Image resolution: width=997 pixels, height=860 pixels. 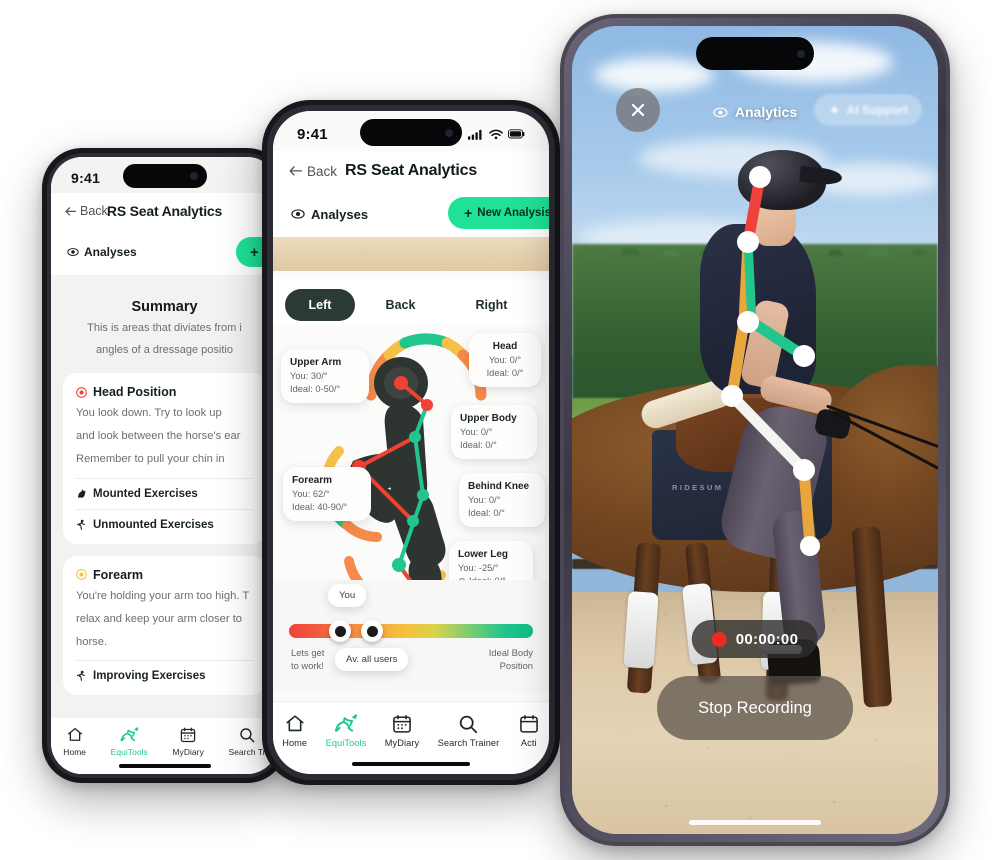 What do you see at coordinates (498, 213) in the screenshot?
I see `new-analysis-button: + New Analysis` at bounding box center [498, 213].